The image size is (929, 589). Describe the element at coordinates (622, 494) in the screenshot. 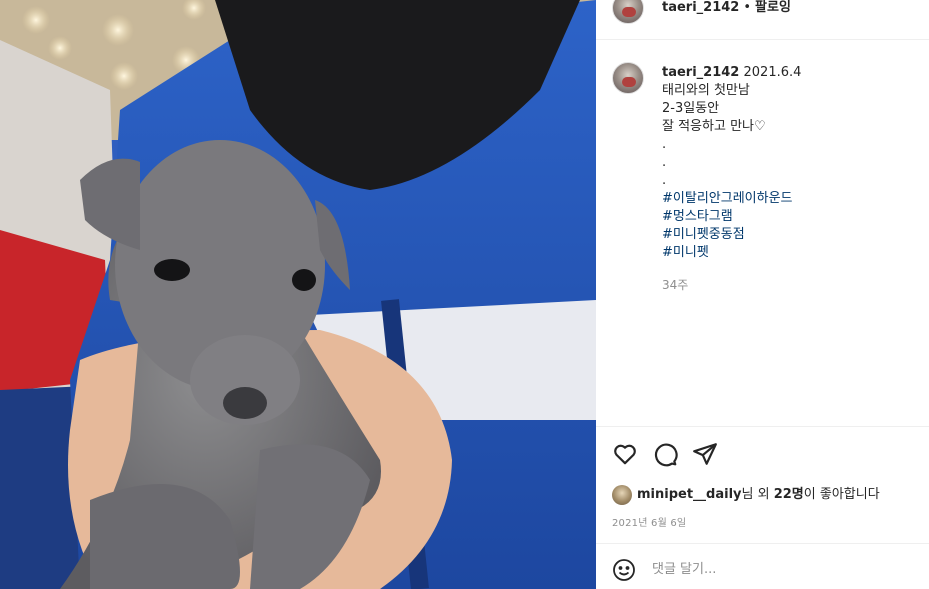

I see `liker-avatar` at that location.